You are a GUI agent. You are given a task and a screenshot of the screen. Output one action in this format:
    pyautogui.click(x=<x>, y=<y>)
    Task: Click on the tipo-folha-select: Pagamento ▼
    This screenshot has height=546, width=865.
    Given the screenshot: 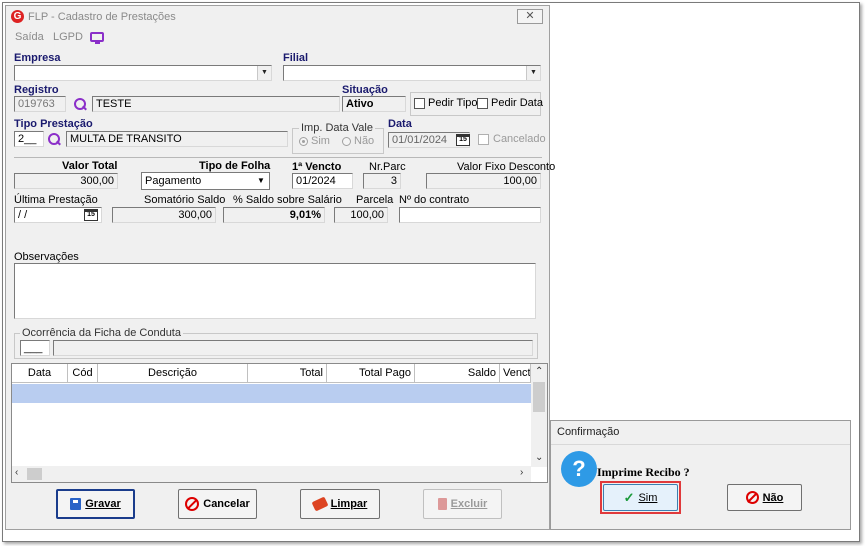 What is the action you would take?
    pyautogui.click(x=205, y=181)
    